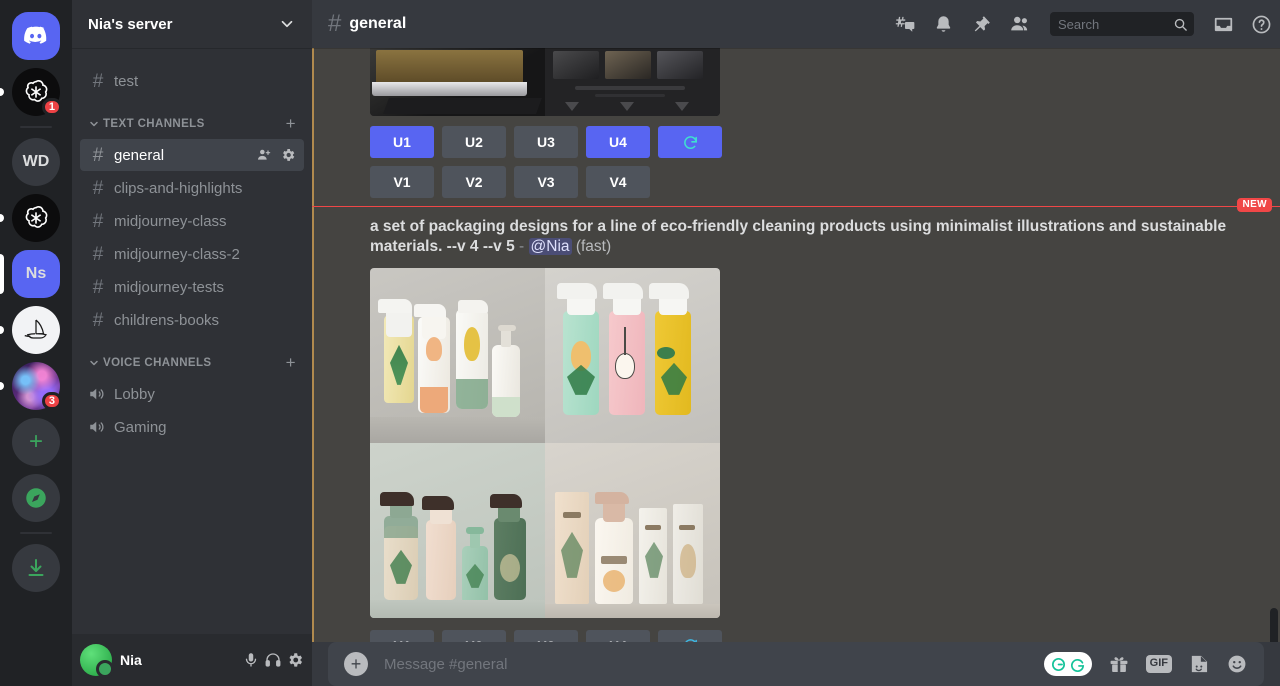  I want to click on headphones-icon, so click(273, 660).